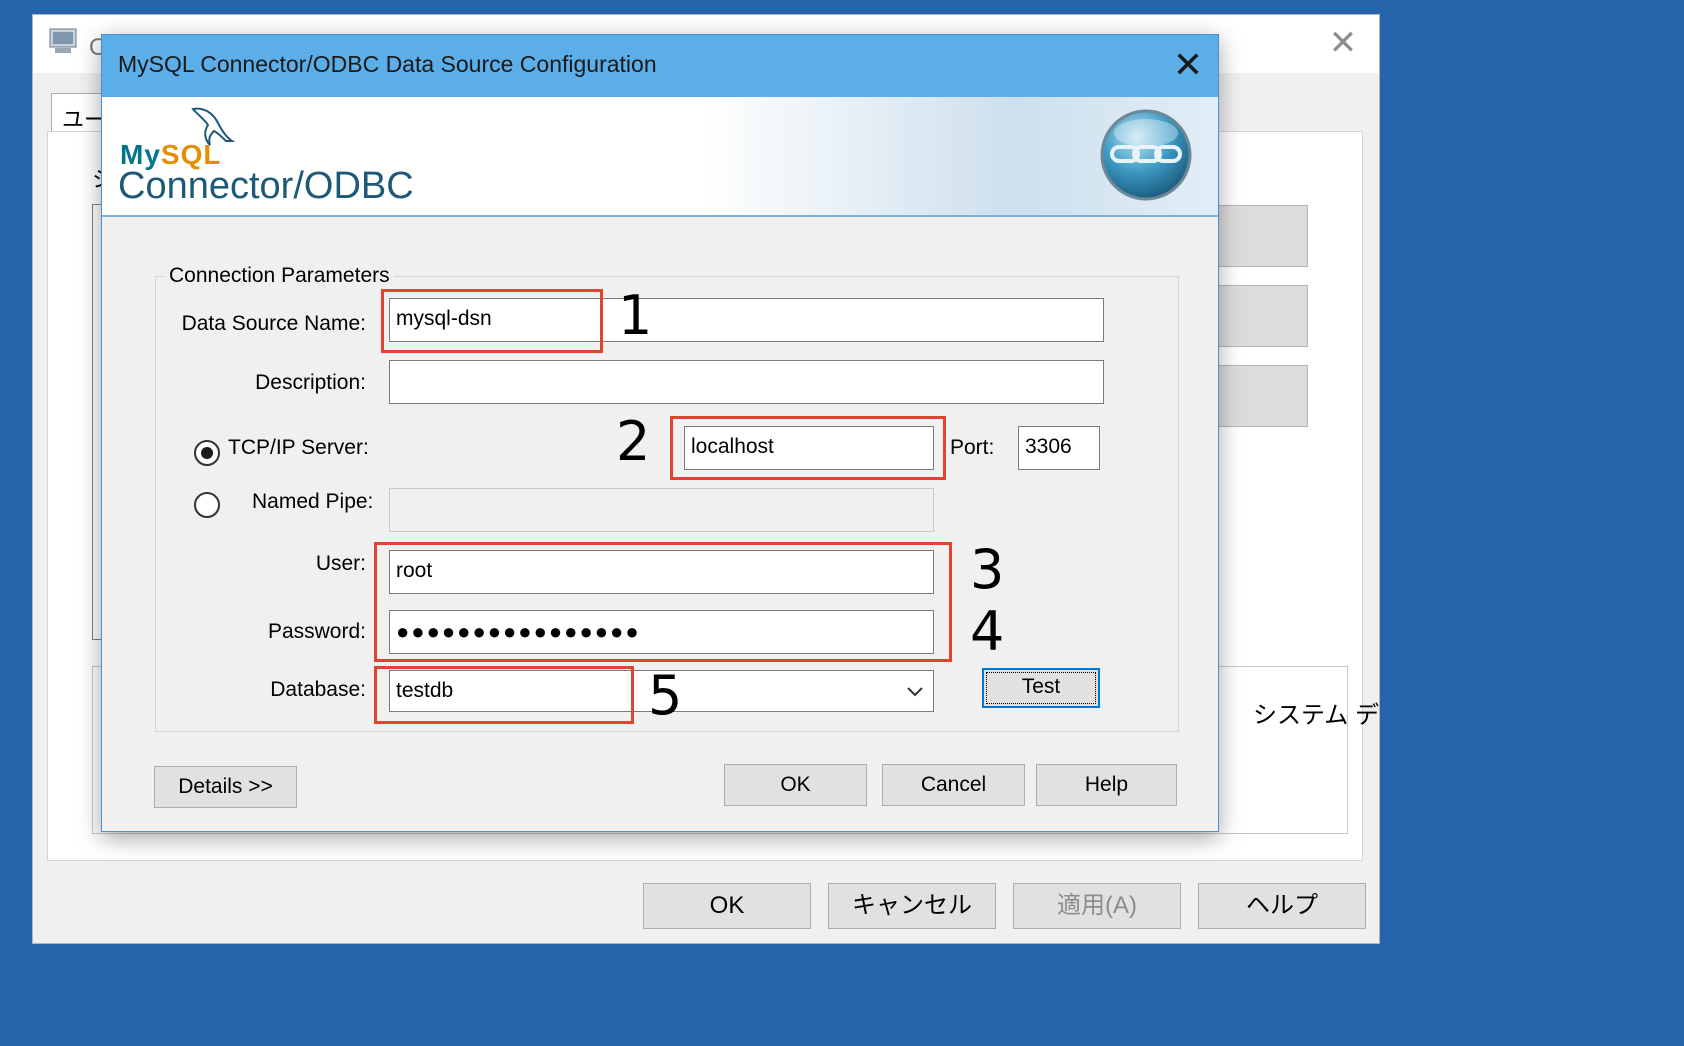  I want to click on port-input: 3306, so click(1059, 448).